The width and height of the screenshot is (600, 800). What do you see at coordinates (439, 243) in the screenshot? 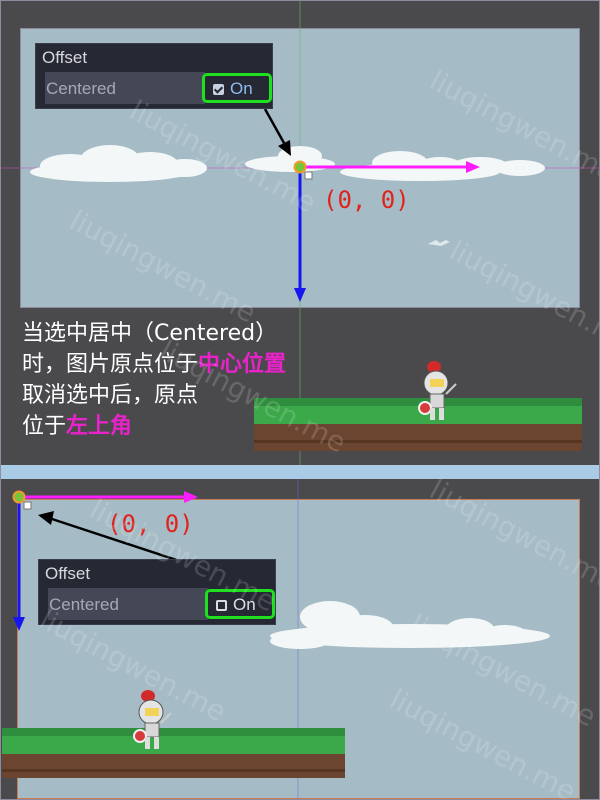
I see `bird-sprite` at bounding box center [439, 243].